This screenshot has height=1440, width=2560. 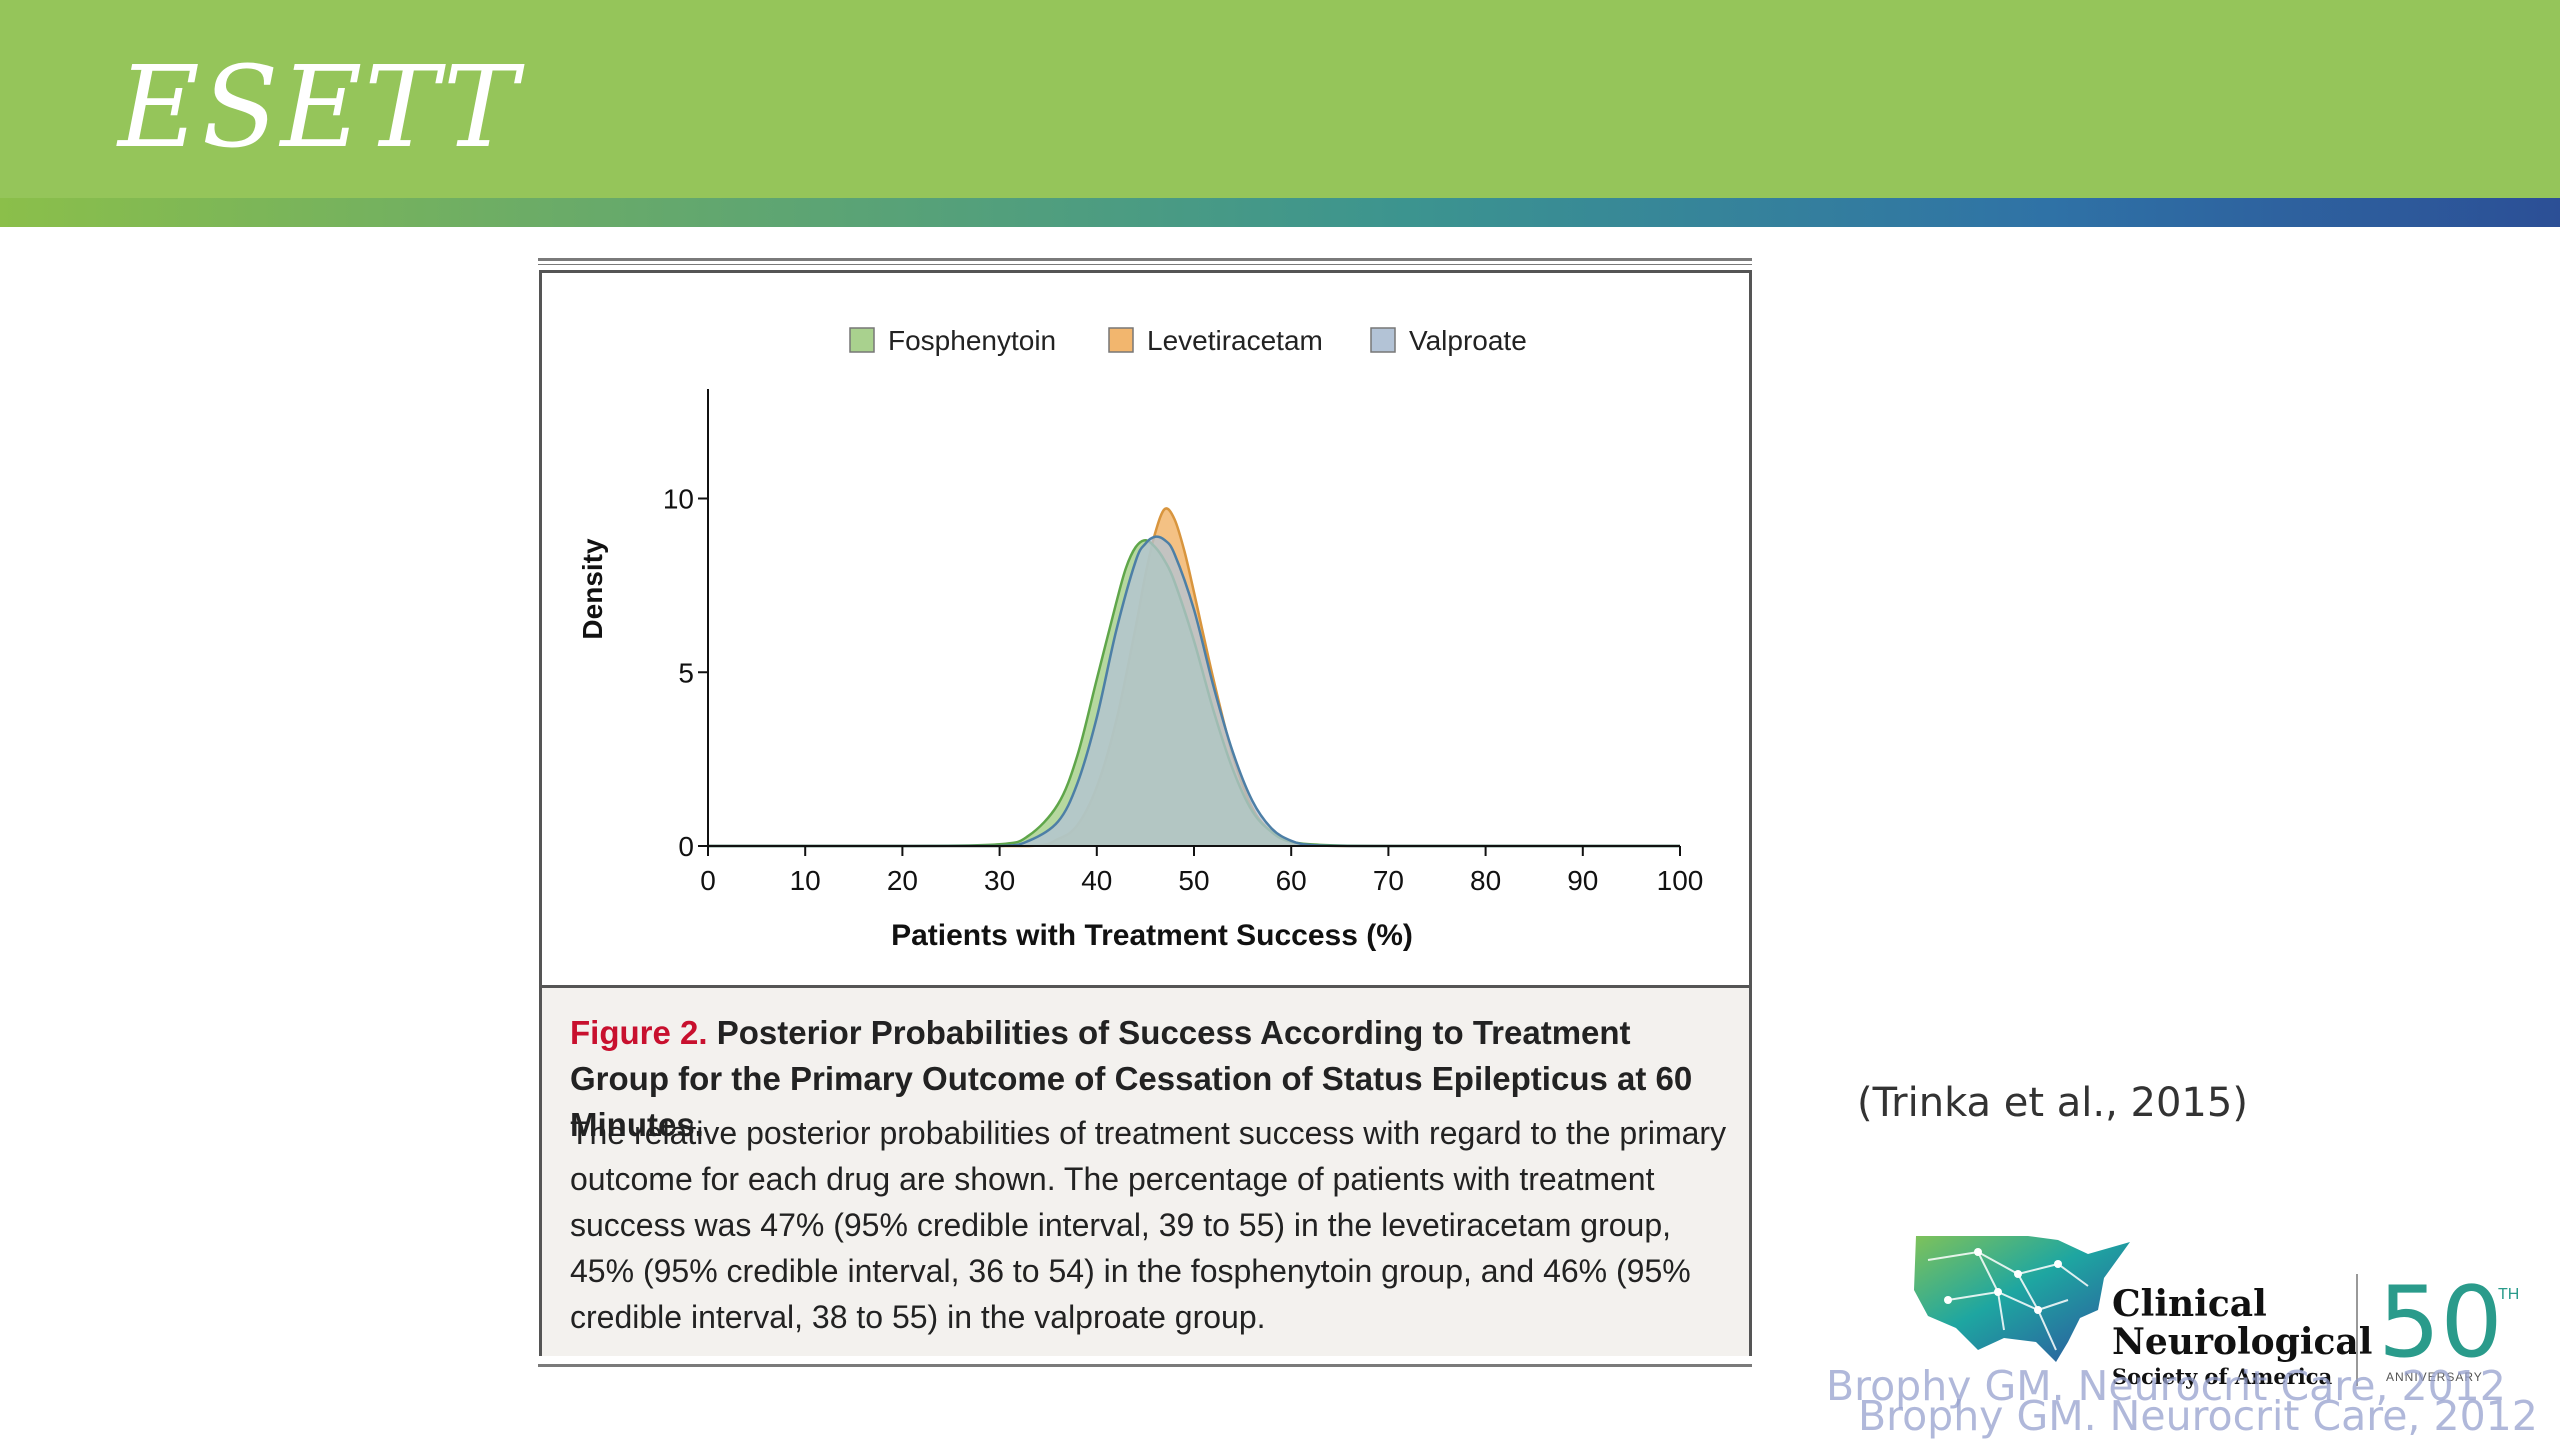 What do you see at coordinates (1383, 340) in the screenshot?
I see `legend-swatch-valproate` at bounding box center [1383, 340].